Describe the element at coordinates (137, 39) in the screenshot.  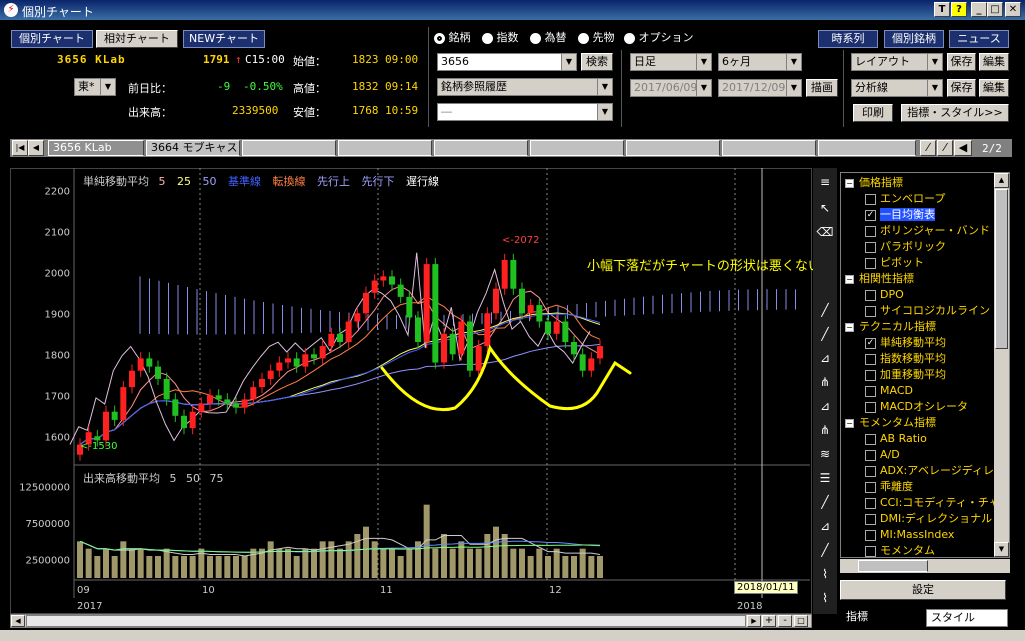
I see `tab-relative-chart: 相対チャート` at that location.